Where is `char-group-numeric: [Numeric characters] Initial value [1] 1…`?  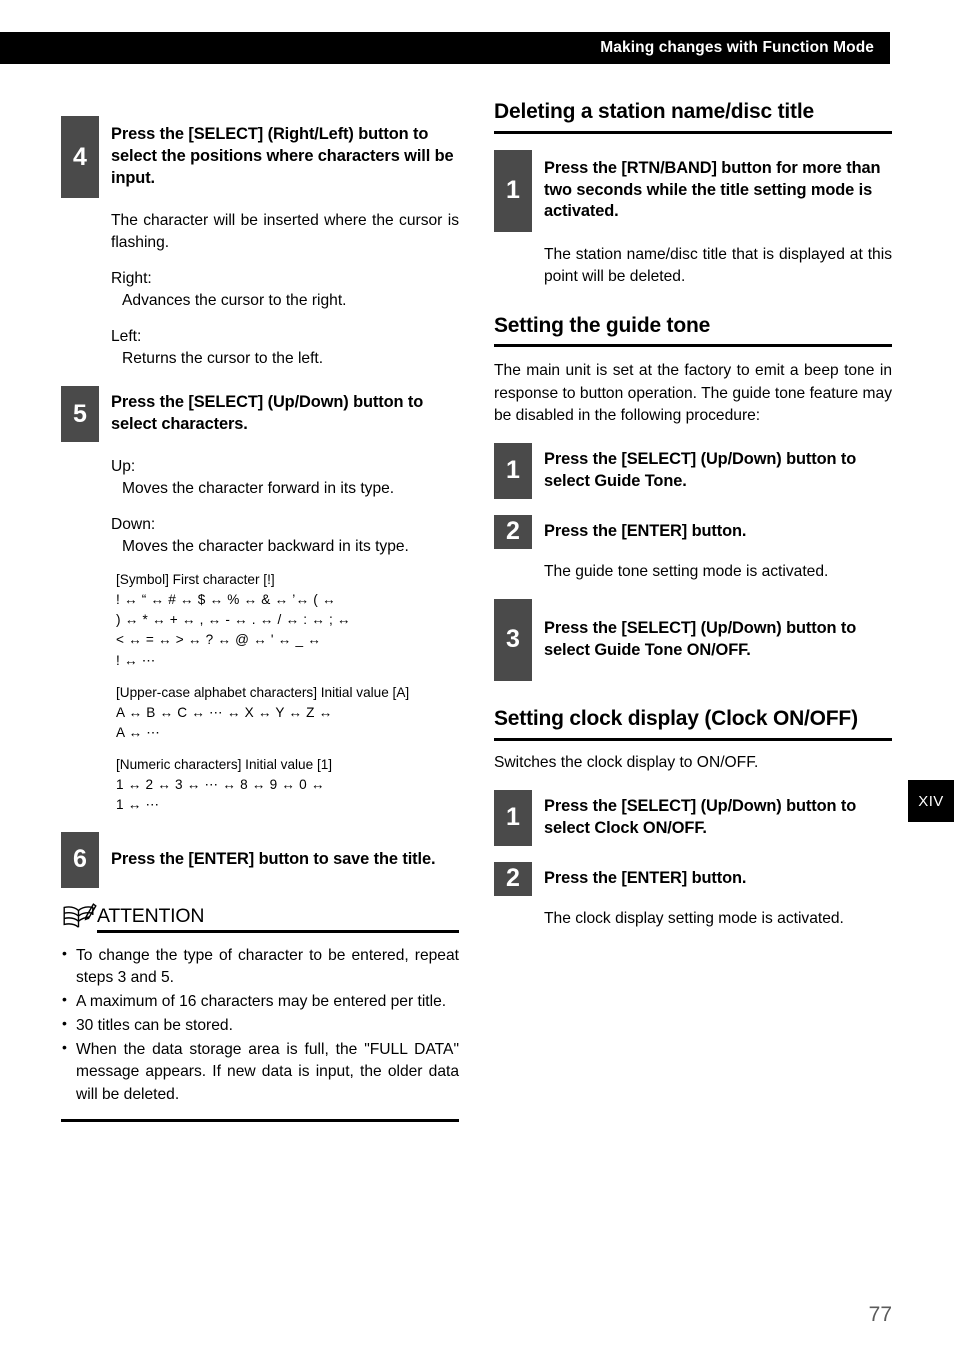 char-group-numeric: [Numeric characters] Initial value [1] 1… is located at coordinates (287, 785).